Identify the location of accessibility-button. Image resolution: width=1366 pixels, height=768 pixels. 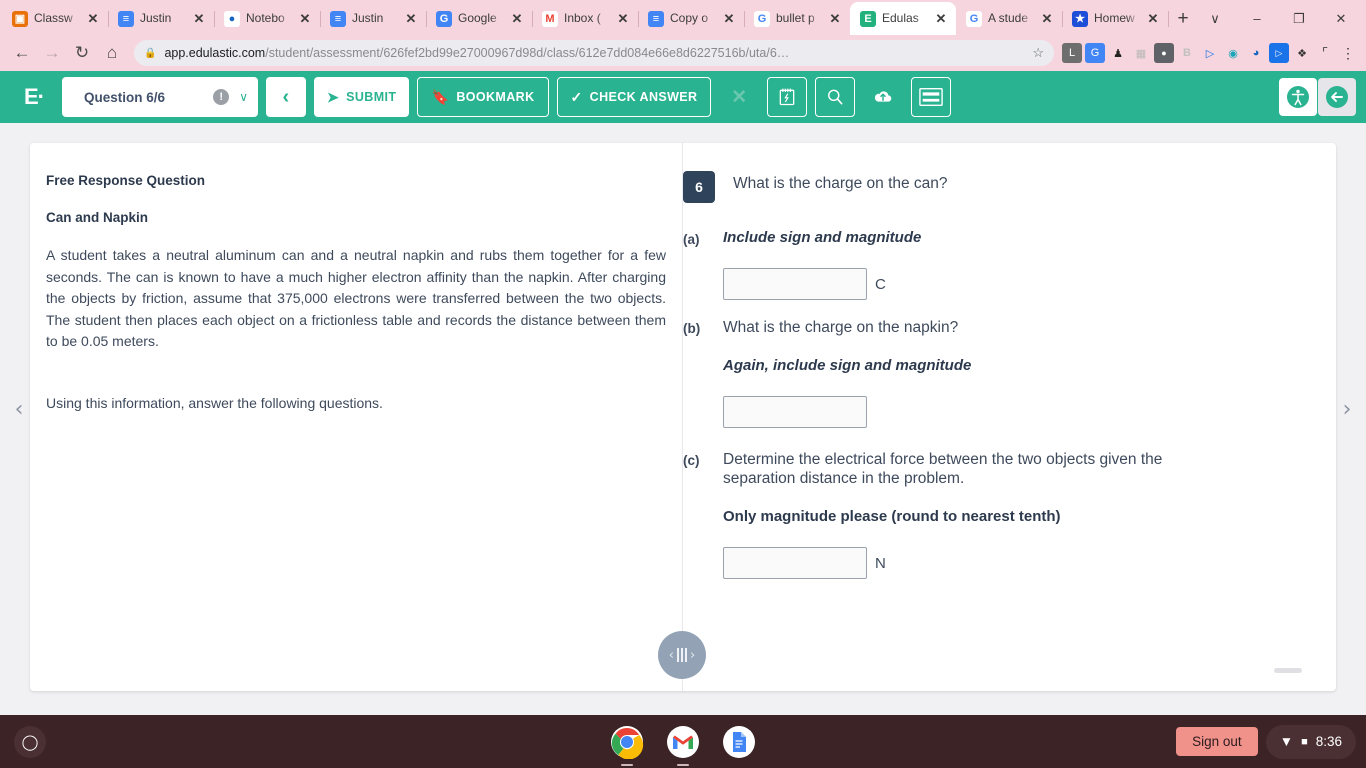
(1298, 97).